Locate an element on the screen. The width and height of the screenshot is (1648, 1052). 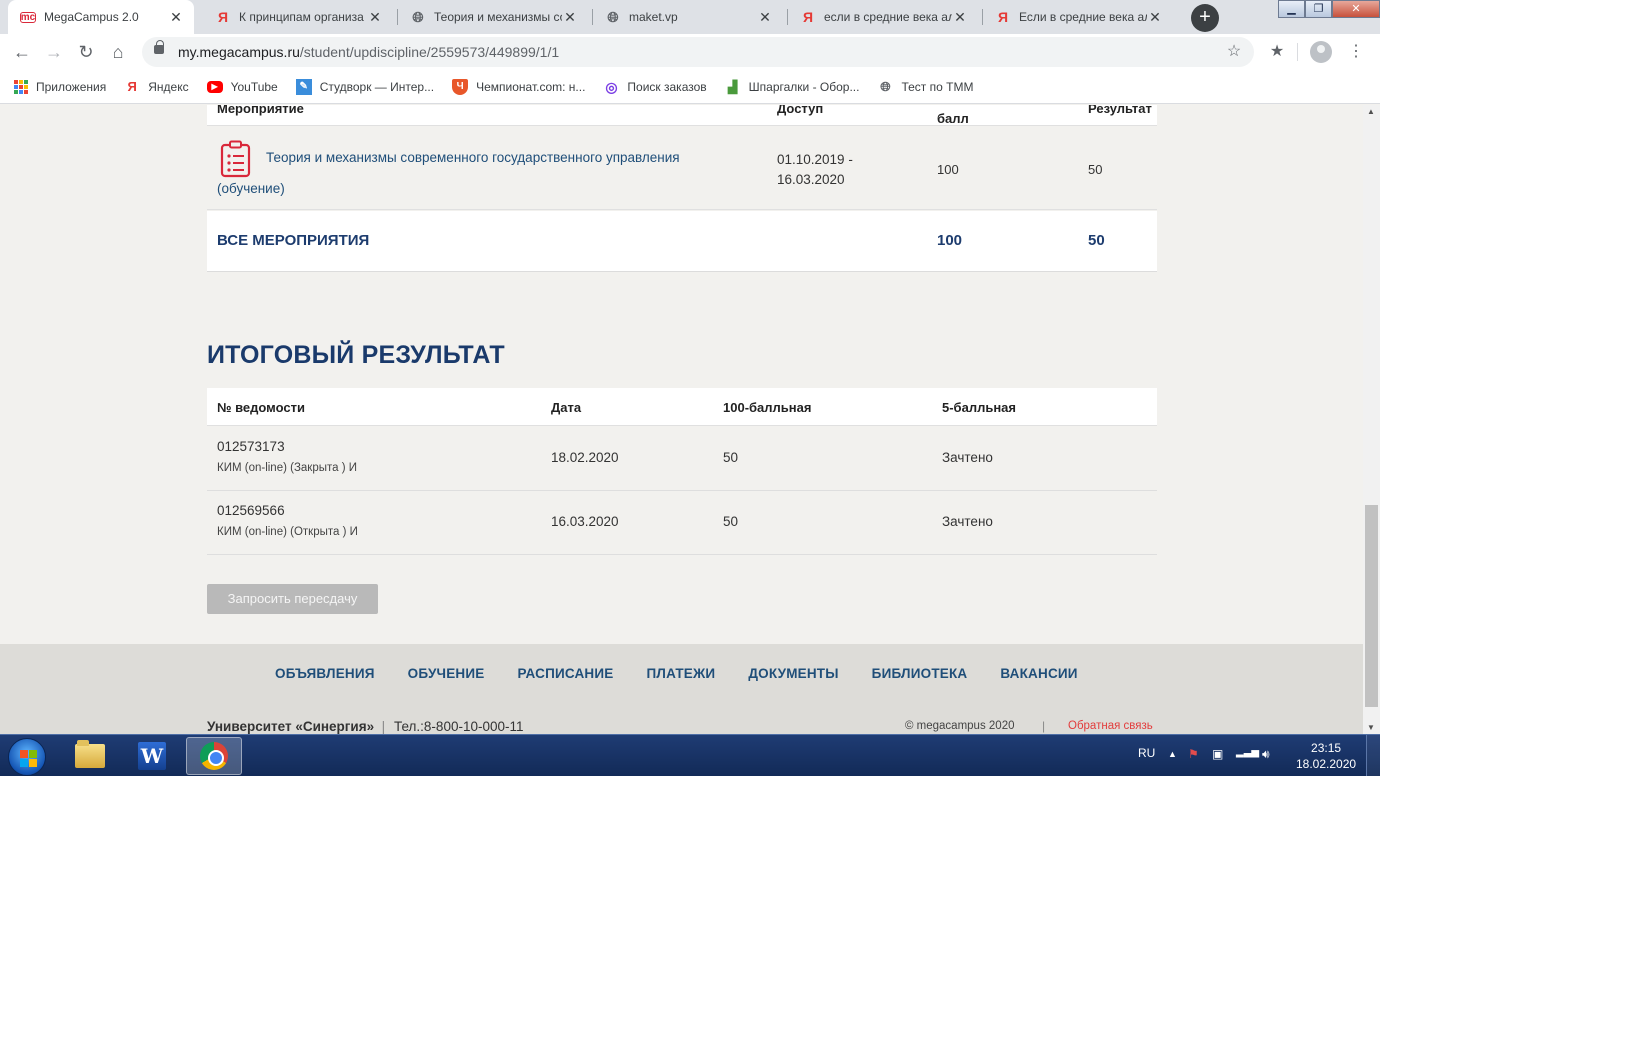
system-clock: 23:15 18.02.2020 is located at coordinates (1326, 756).